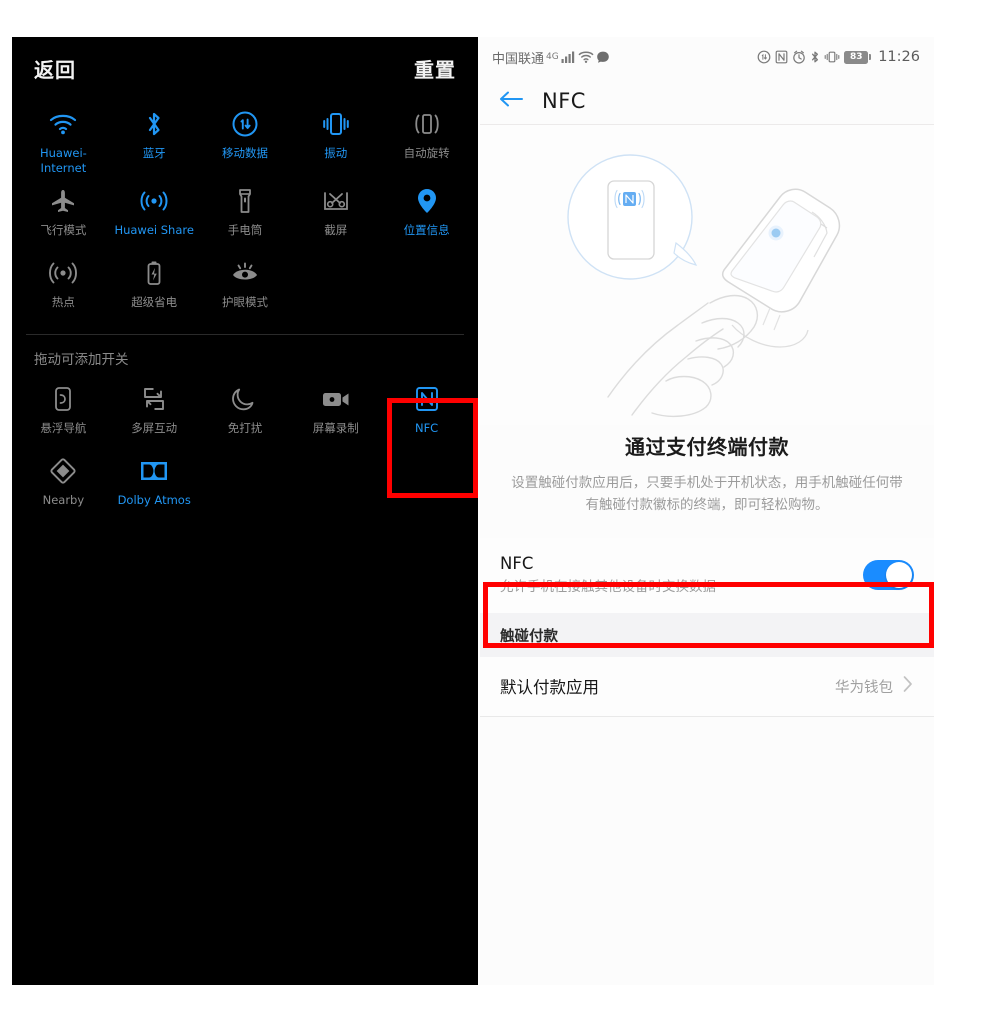 The height and width of the screenshot is (1018, 998). I want to click on nfc-switch, so click(888, 575).